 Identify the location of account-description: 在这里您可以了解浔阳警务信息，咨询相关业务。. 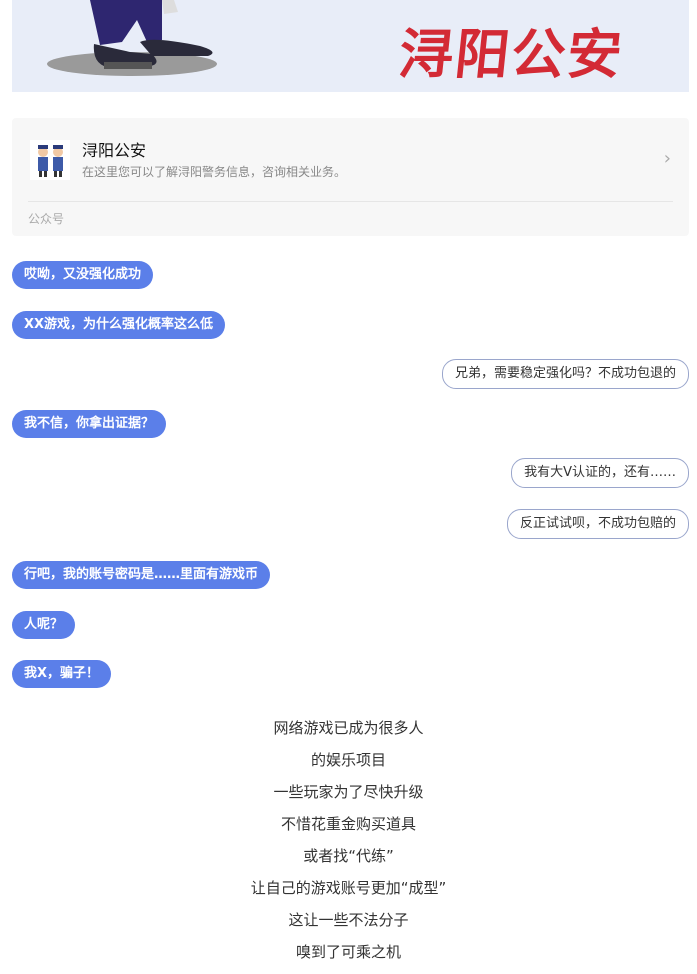
(214, 172).